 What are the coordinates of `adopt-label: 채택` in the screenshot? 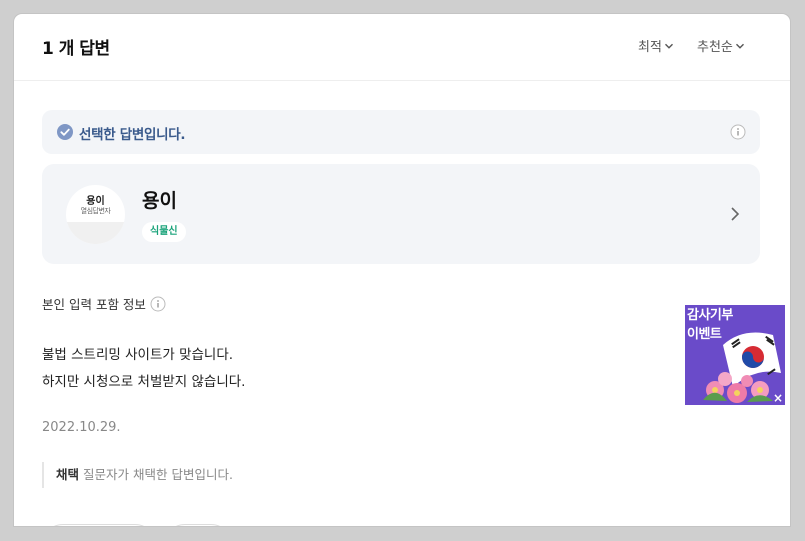 It's located at (68, 474).